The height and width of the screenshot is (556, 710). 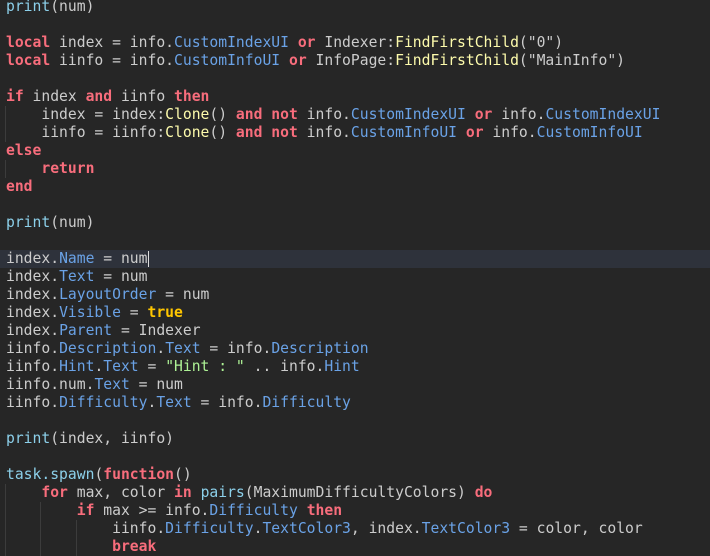 I want to click on code-text: Indexer:, so click(x=355, y=42).